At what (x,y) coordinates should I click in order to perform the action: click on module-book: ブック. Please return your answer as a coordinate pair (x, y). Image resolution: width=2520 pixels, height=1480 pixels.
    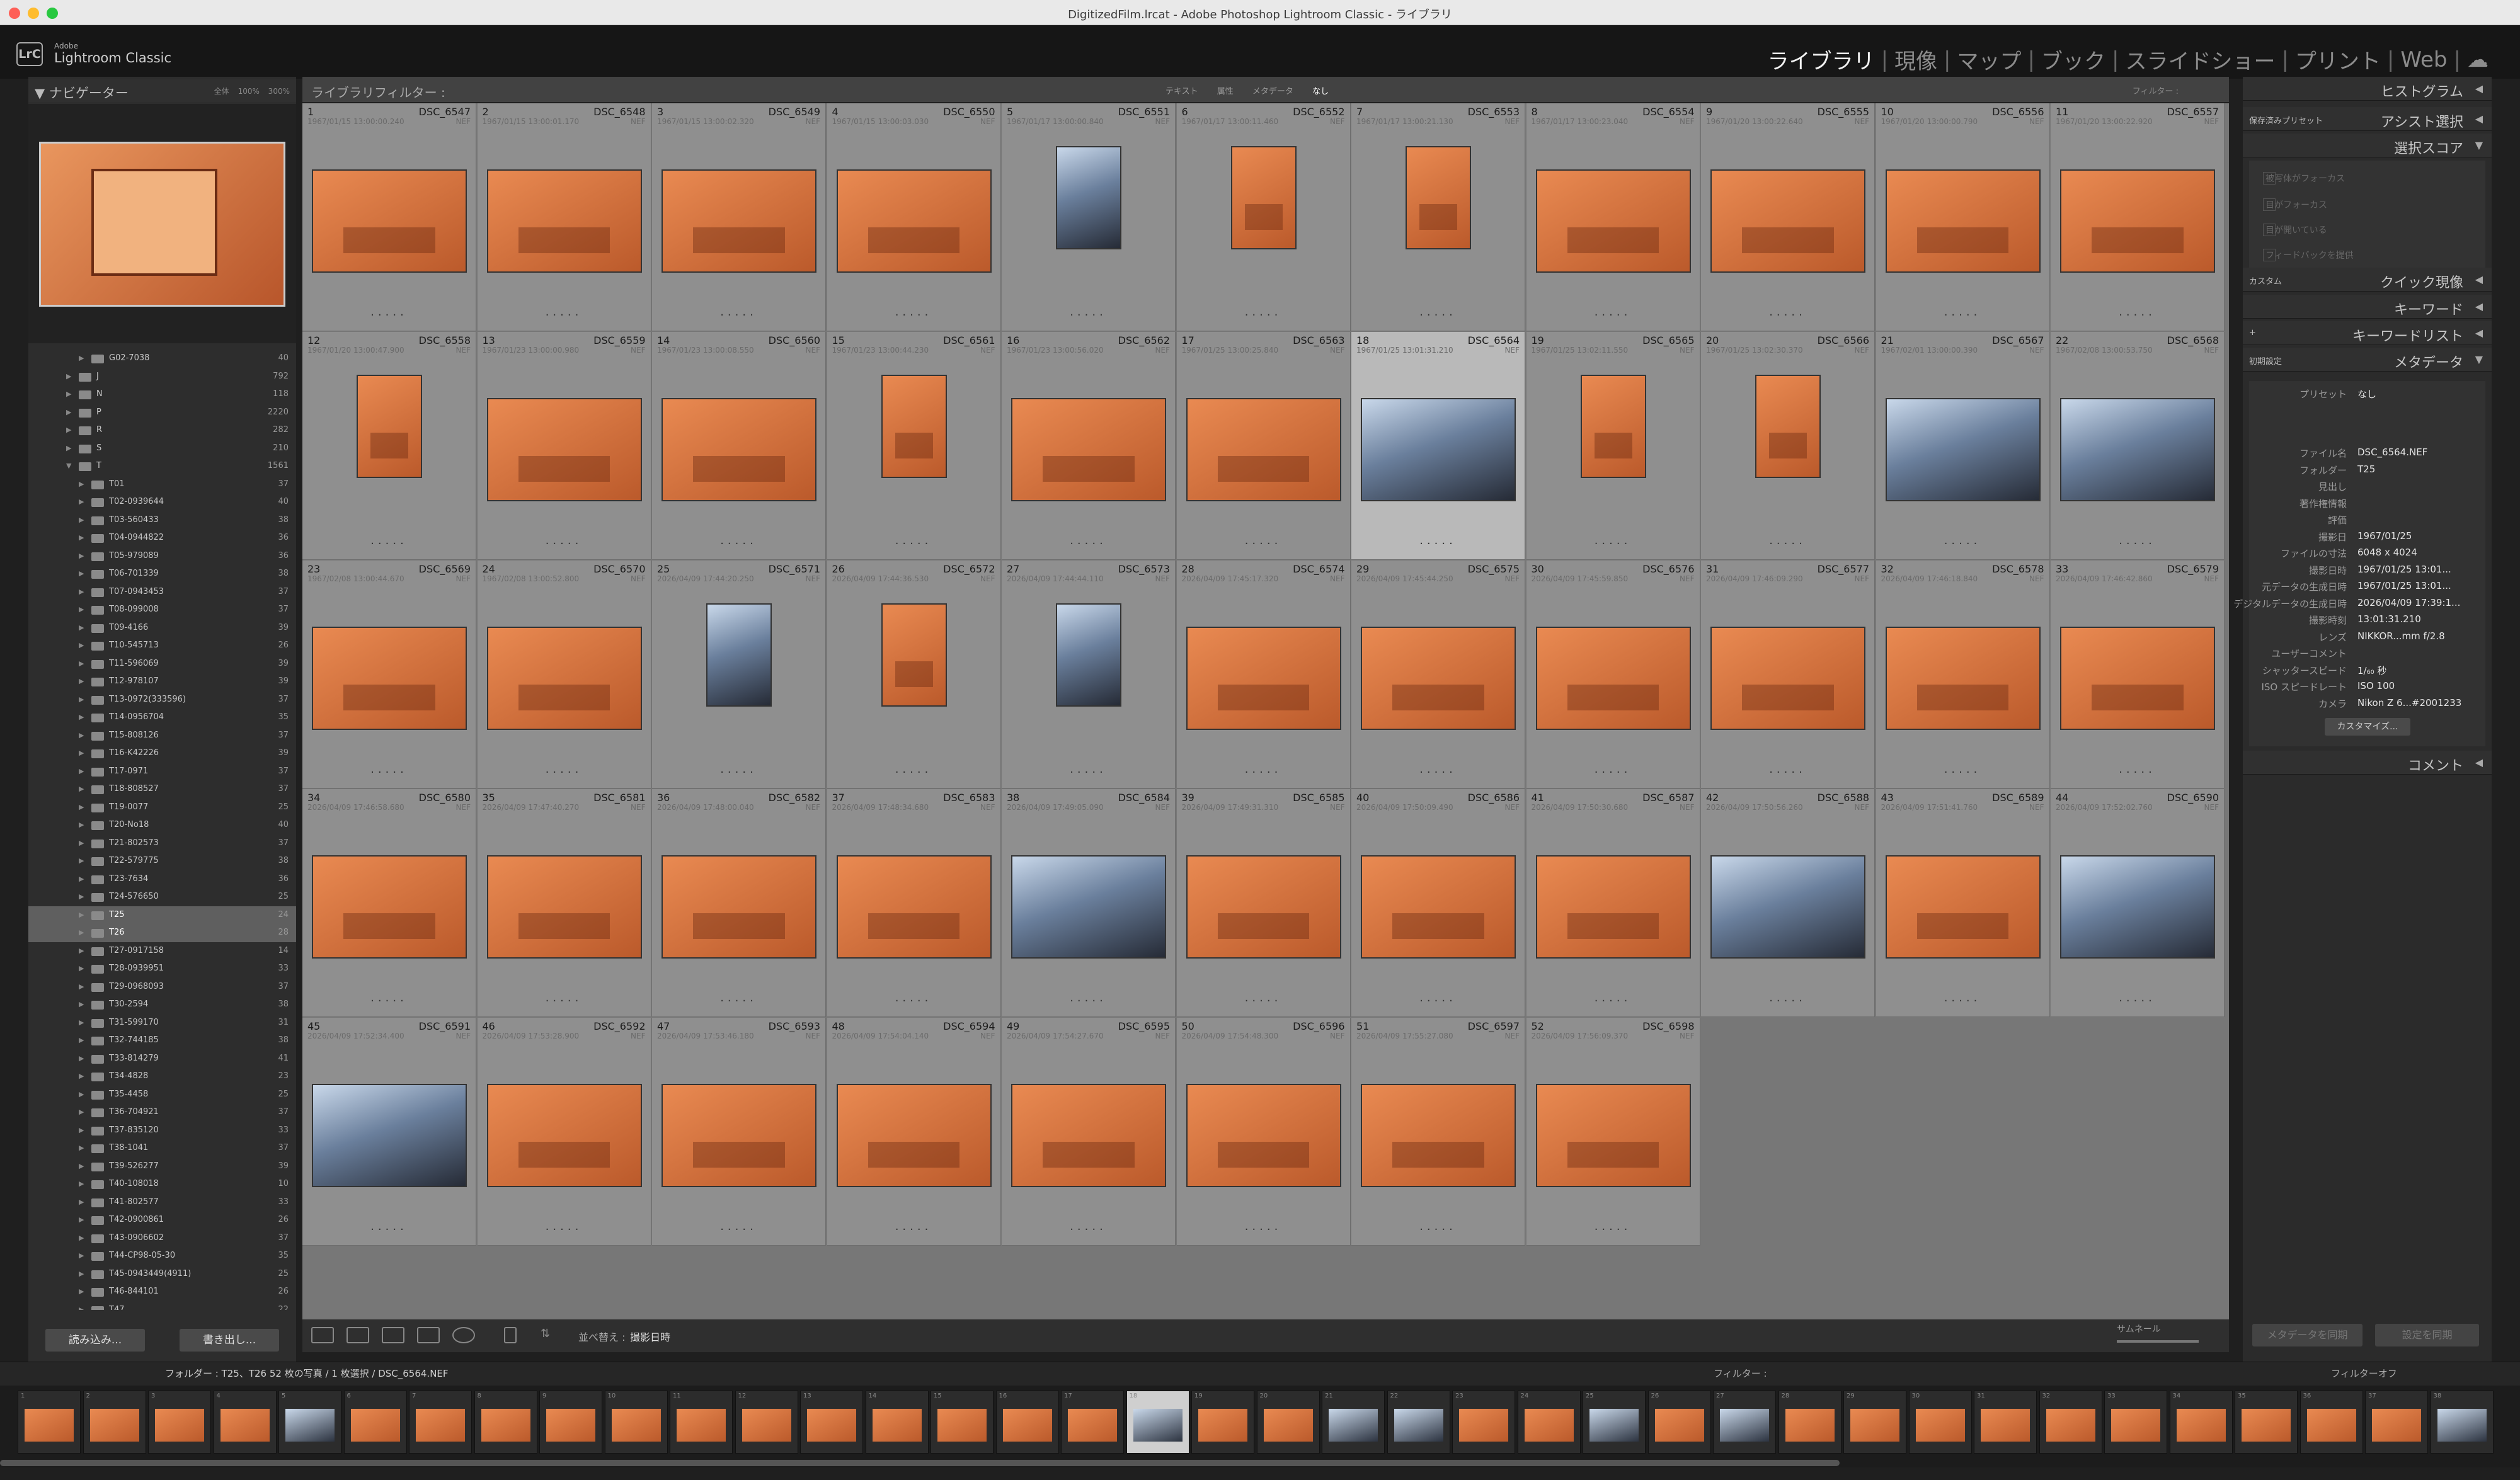
    Looking at the image, I should click on (2073, 60).